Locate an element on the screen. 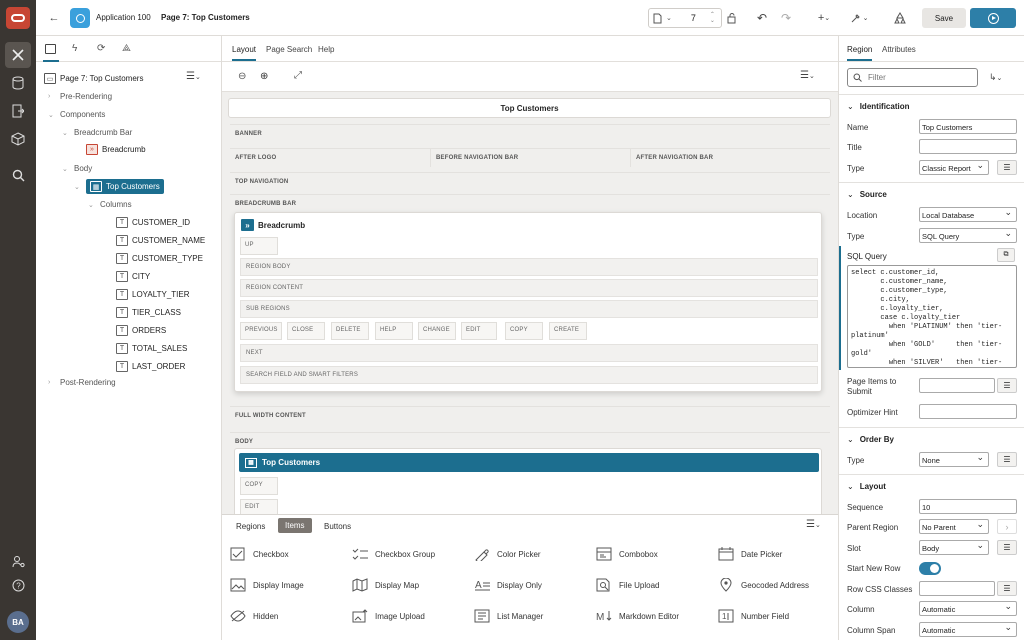  slot-top-nav: TOP NAVIGATION is located at coordinates (530, 181).